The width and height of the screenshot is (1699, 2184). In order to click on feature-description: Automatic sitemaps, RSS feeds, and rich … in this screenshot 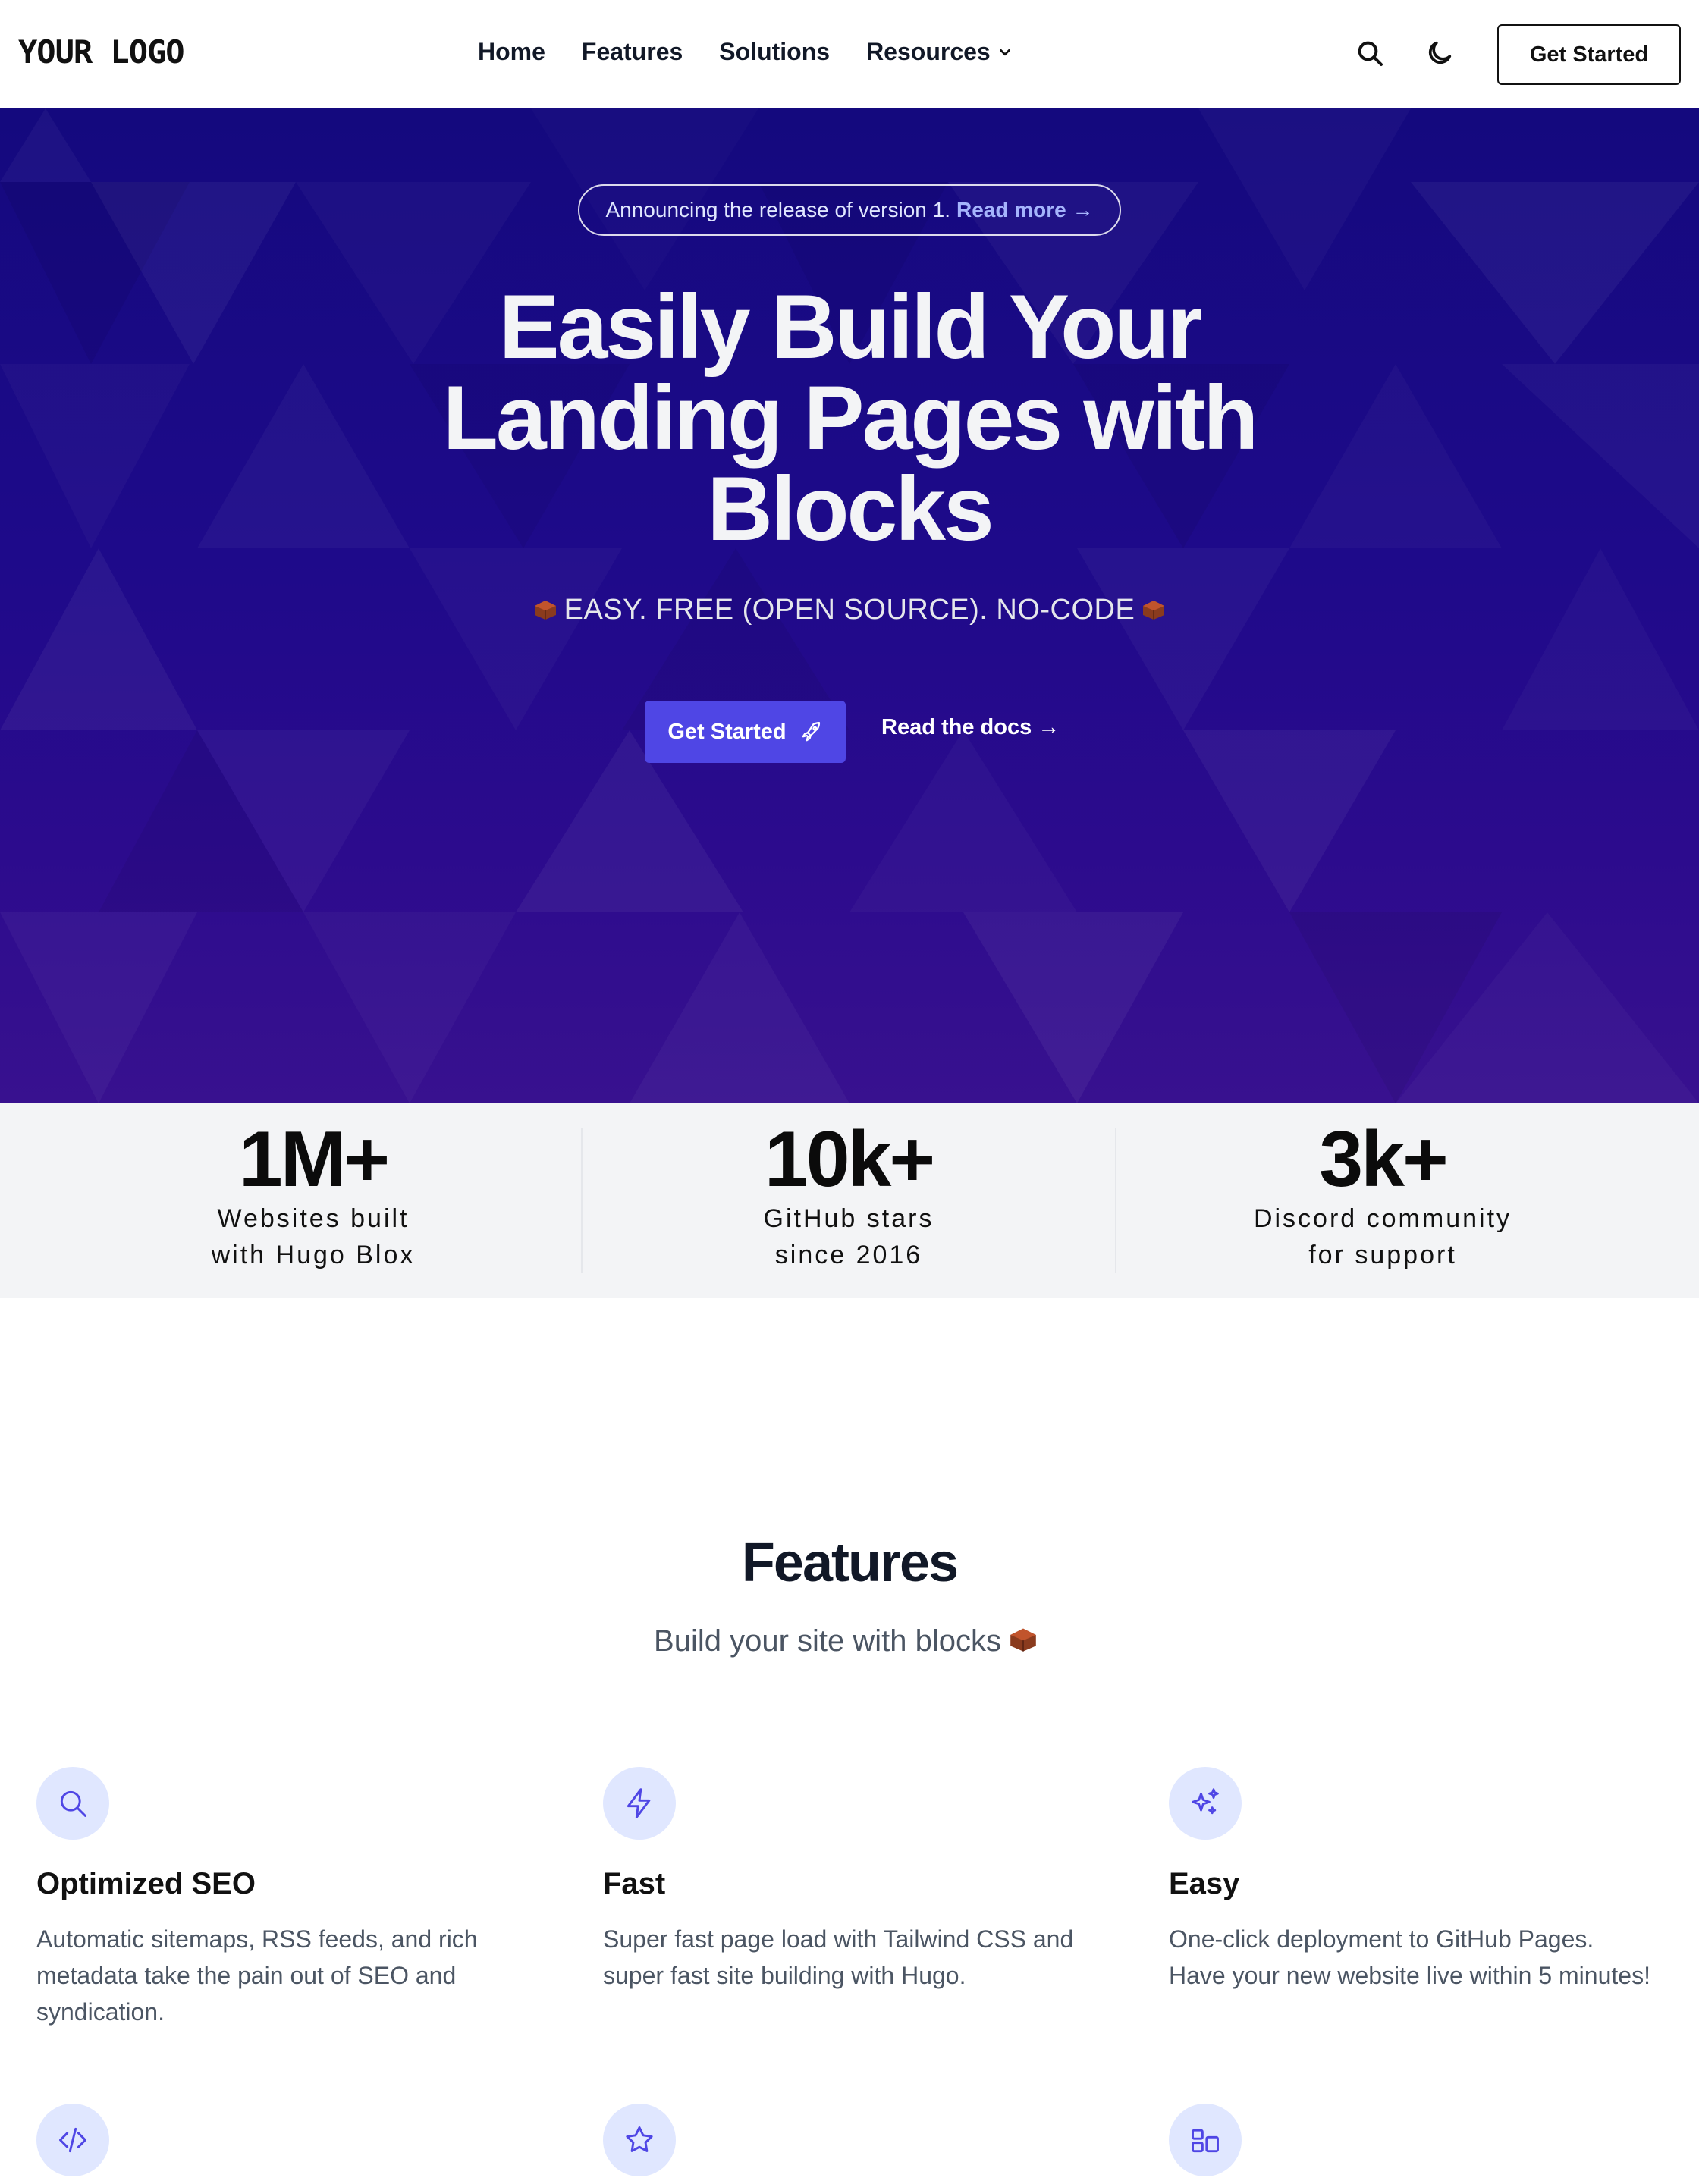, I will do `click(257, 1975)`.